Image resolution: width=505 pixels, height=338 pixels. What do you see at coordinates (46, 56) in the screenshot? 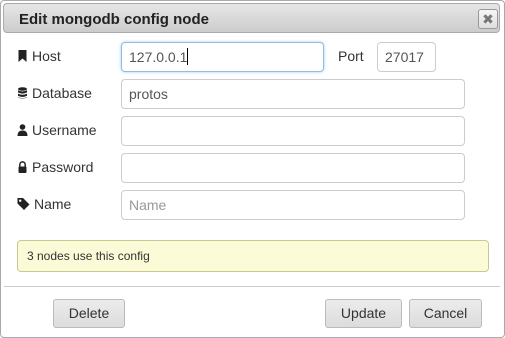
I see `host-label-text: Host` at bounding box center [46, 56].